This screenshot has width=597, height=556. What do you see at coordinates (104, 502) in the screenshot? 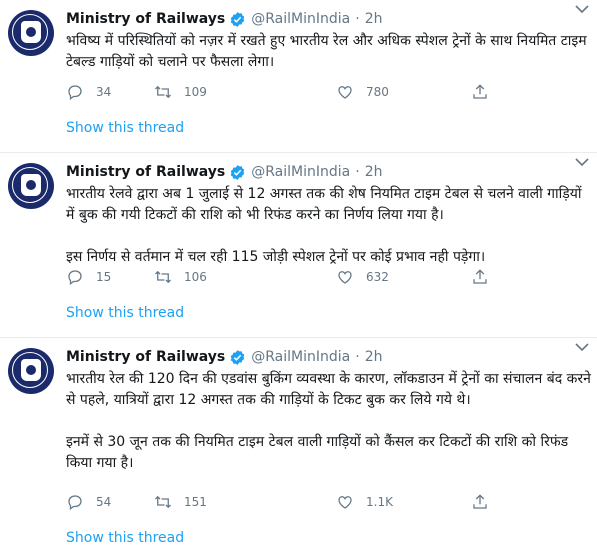
I see `reply-count: 54` at bounding box center [104, 502].